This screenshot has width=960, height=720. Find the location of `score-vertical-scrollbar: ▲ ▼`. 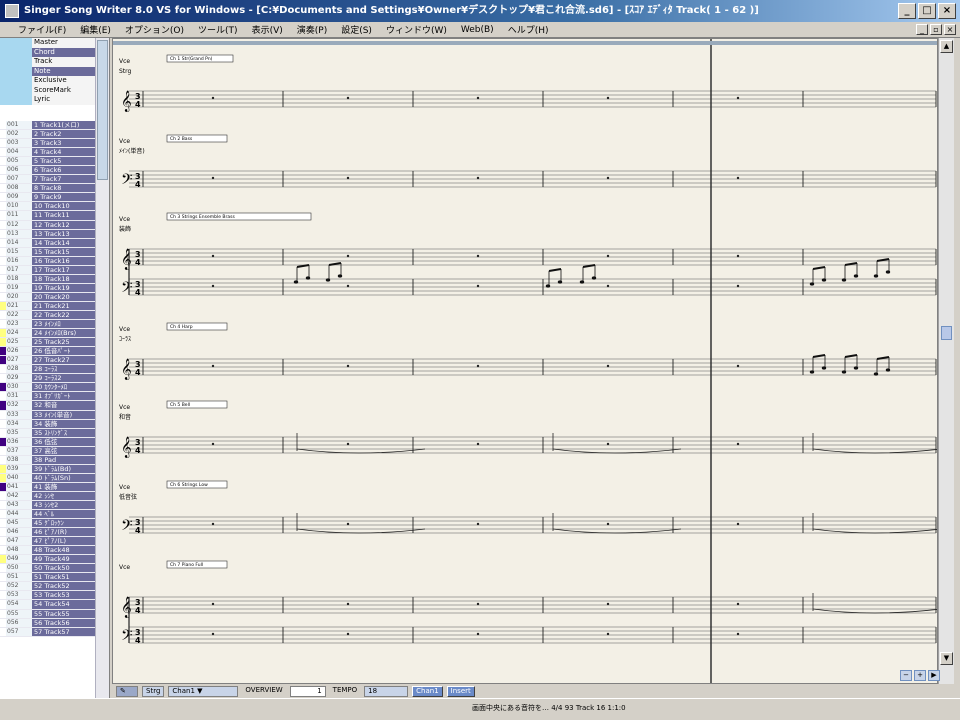

score-vertical-scrollbar: ▲ ▼ is located at coordinates (946, 361).